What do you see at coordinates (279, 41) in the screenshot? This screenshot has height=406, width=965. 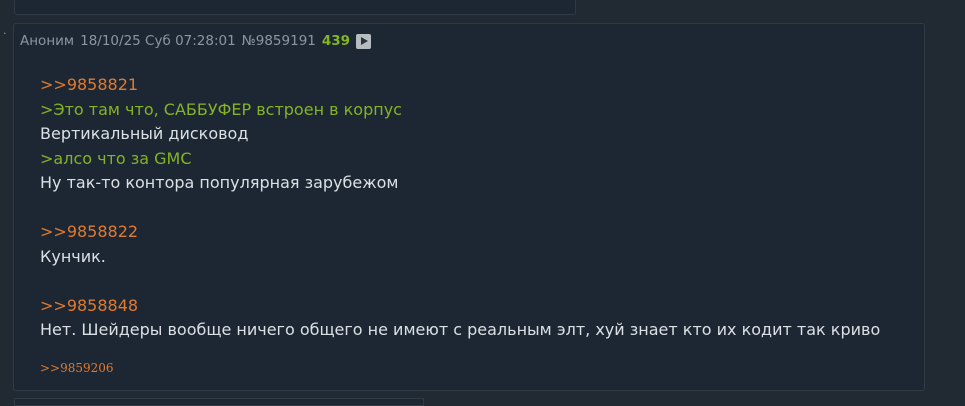 I see `post-number: №9859191` at bounding box center [279, 41].